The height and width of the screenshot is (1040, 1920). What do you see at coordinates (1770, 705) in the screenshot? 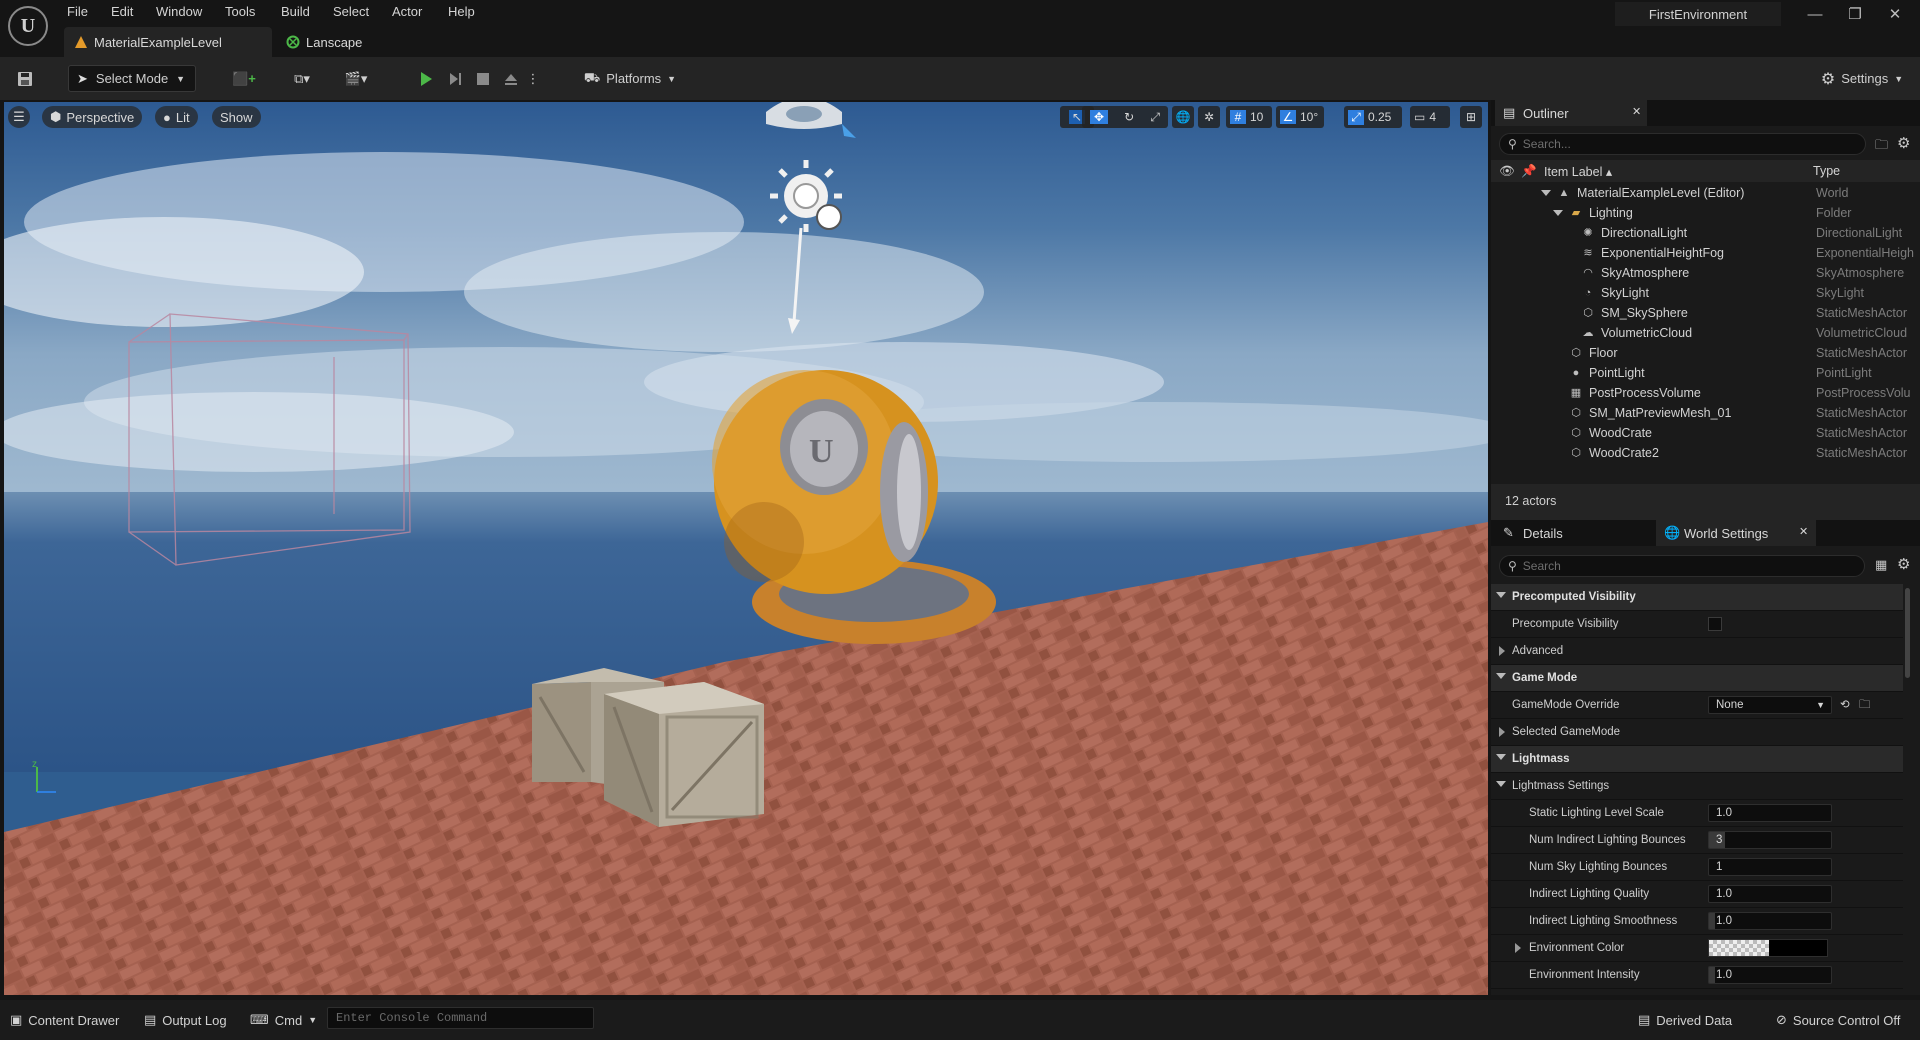
I see `gamemode-override-dropdown: None ▼` at bounding box center [1770, 705].